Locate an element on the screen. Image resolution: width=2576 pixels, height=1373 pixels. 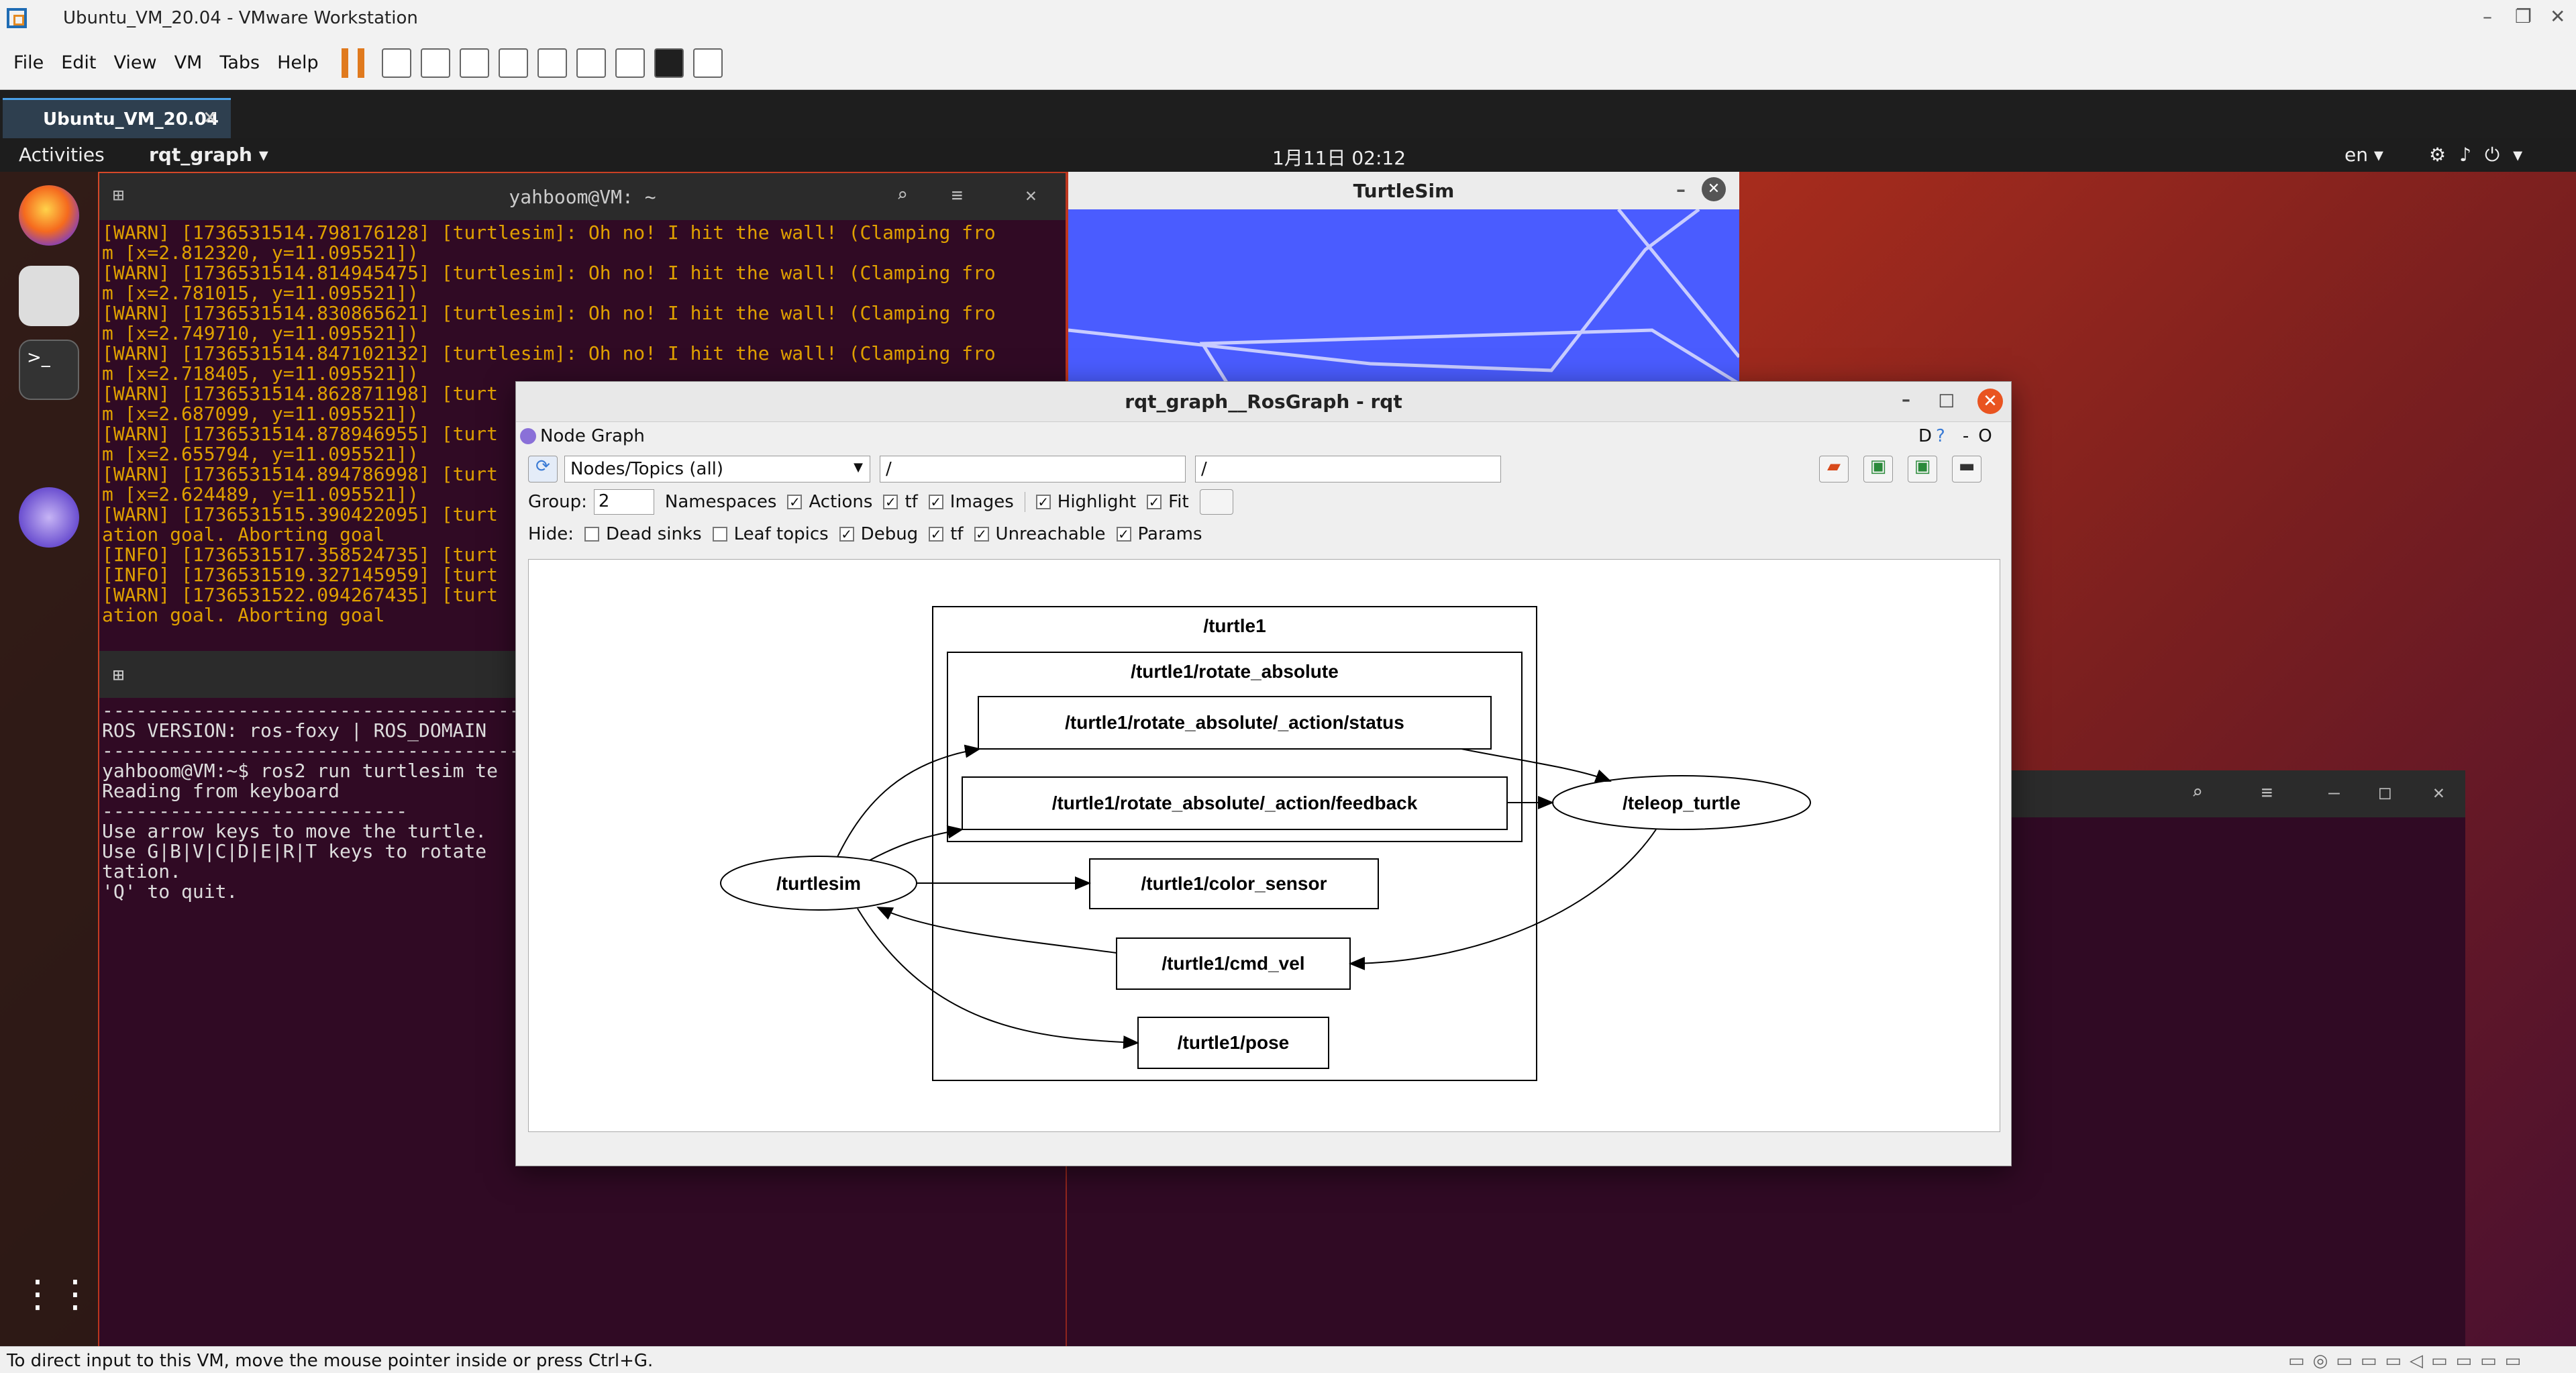
rqt-title: rqt_graph__RosGraph - rqt is located at coordinates (1263, 402).